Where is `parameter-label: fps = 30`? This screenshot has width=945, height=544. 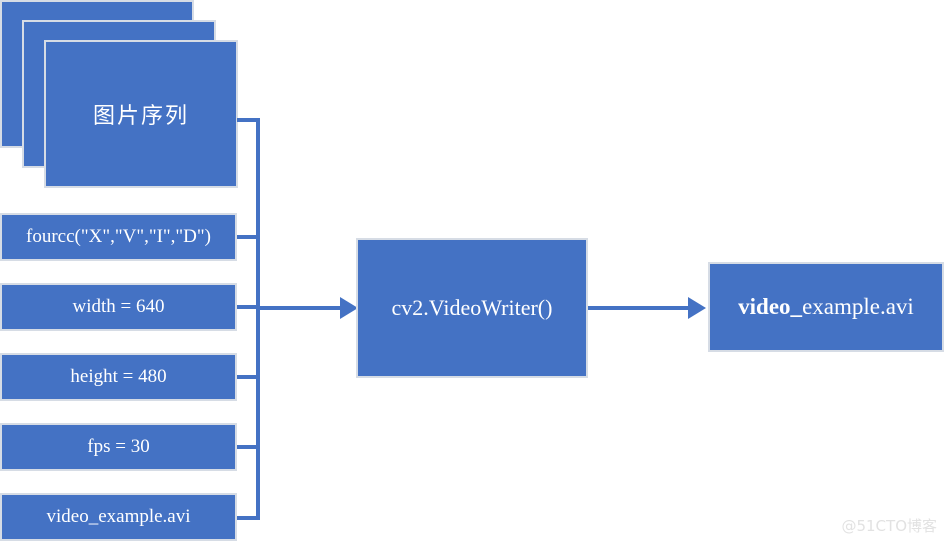
parameter-label: fps = 30 is located at coordinates (118, 446).